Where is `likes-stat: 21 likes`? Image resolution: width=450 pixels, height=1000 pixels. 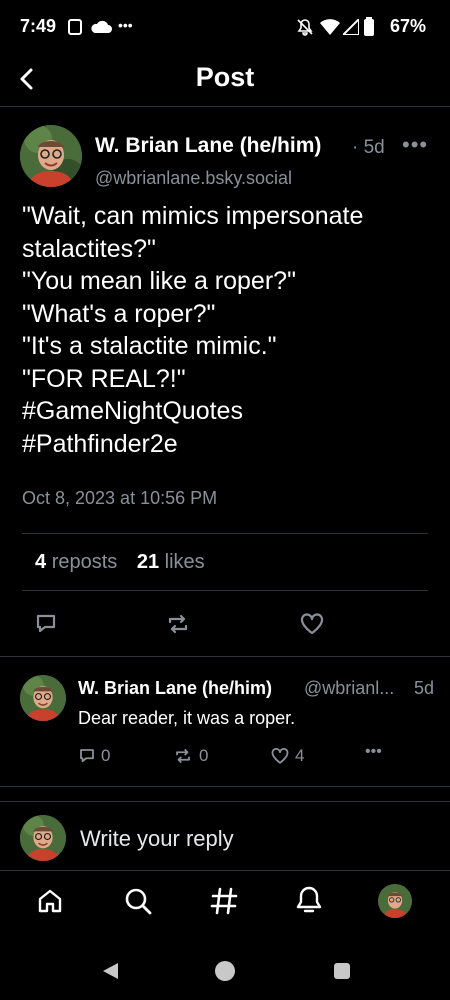
likes-stat: 21 likes is located at coordinates (171, 562).